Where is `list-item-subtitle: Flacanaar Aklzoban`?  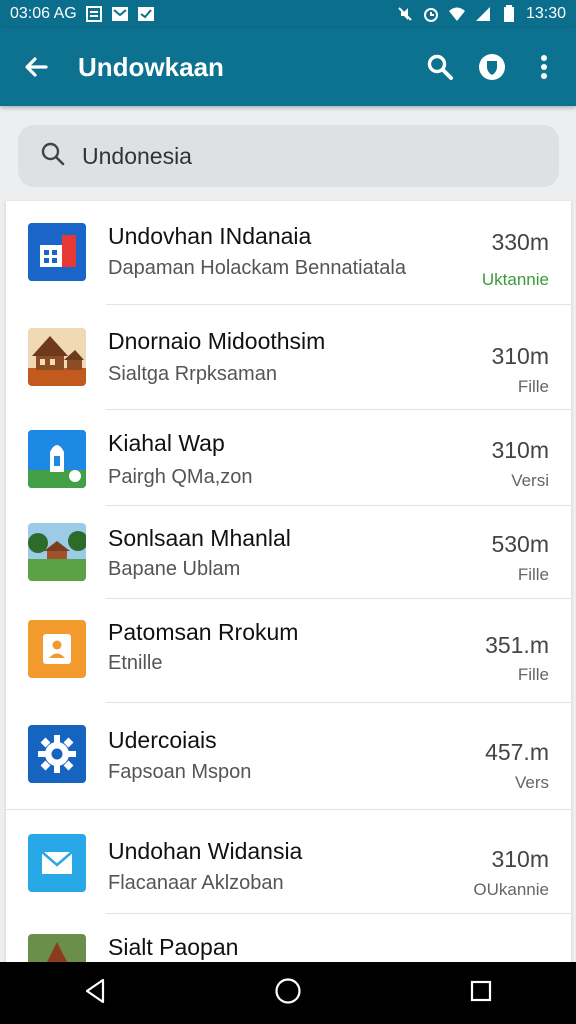
list-item-subtitle: Flacanaar Aklzoban is located at coordinates (196, 883).